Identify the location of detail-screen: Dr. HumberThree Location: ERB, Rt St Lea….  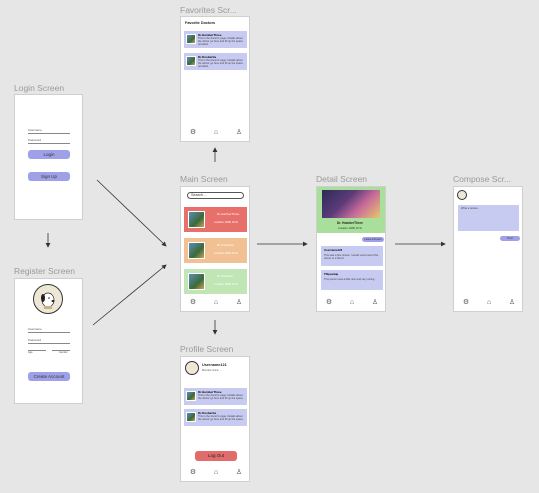
(351, 249).